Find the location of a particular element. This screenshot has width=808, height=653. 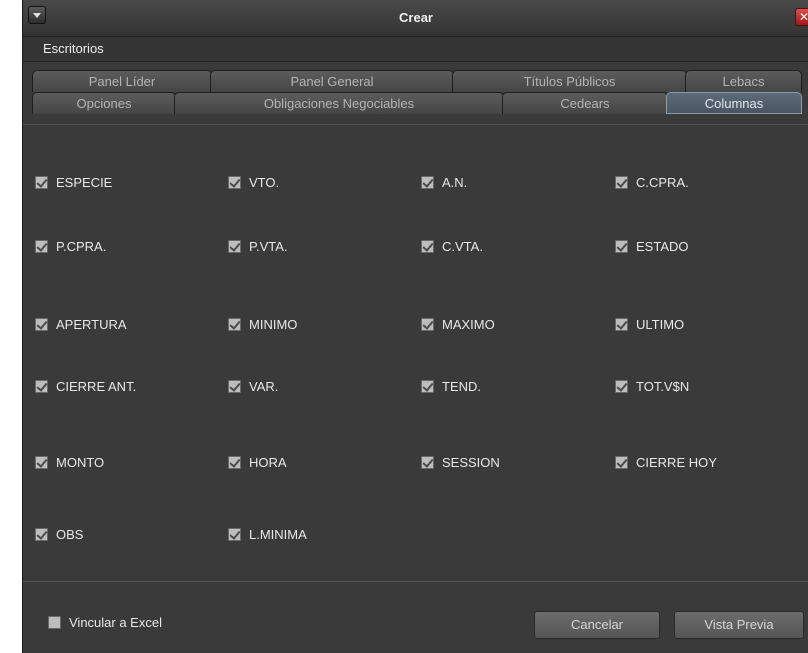

column-checkbox-maximo: MAXIMO is located at coordinates (458, 324).